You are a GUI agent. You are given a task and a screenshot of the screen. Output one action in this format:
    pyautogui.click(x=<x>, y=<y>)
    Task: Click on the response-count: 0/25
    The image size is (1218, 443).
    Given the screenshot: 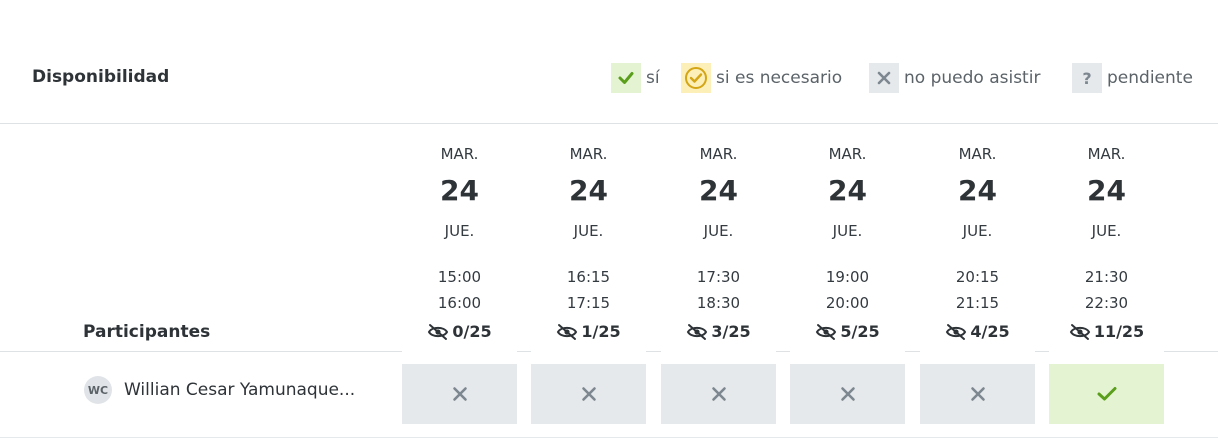 What is the action you would take?
    pyautogui.click(x=459, y=331)
    